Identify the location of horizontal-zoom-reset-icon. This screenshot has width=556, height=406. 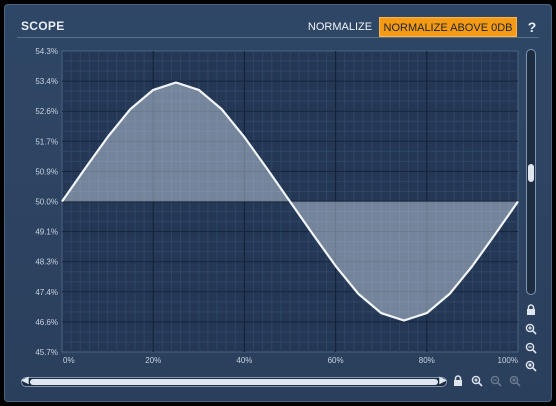
(515, 382).